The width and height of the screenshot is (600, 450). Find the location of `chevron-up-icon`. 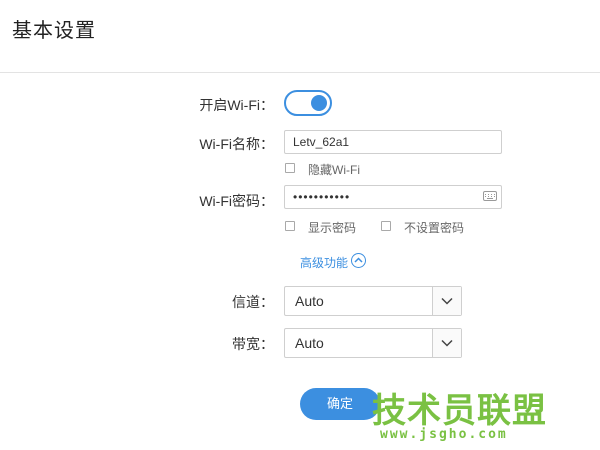

chevron-up-icon is located at coordinates (358, 260).